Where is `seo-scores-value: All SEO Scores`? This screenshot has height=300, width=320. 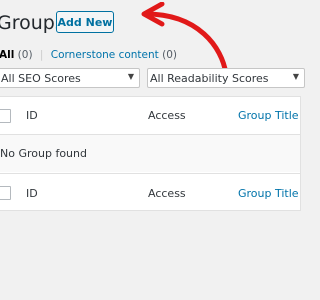
seo-scores-value: All SEO Scores is located at coordinates (41, 78).